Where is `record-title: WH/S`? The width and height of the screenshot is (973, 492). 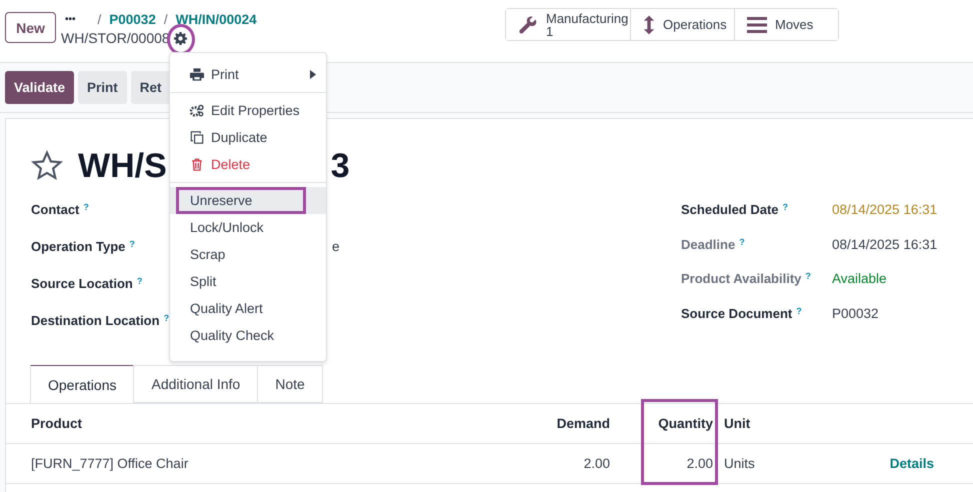 record-title: WH/S is located at coordinates (122, 166).